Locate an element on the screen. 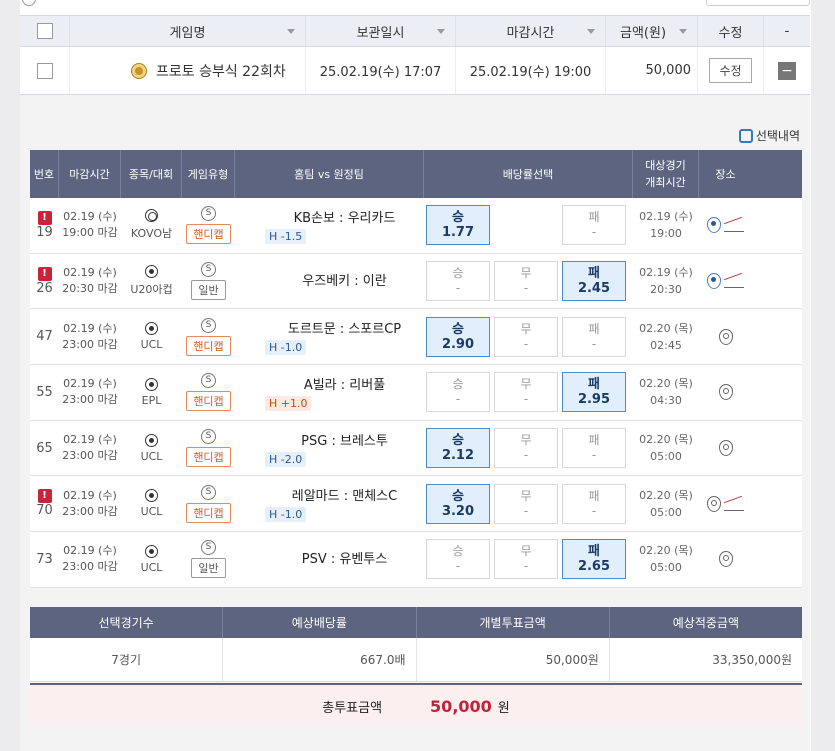  header-type: 게임유형 is located at coordinates (208, 174).